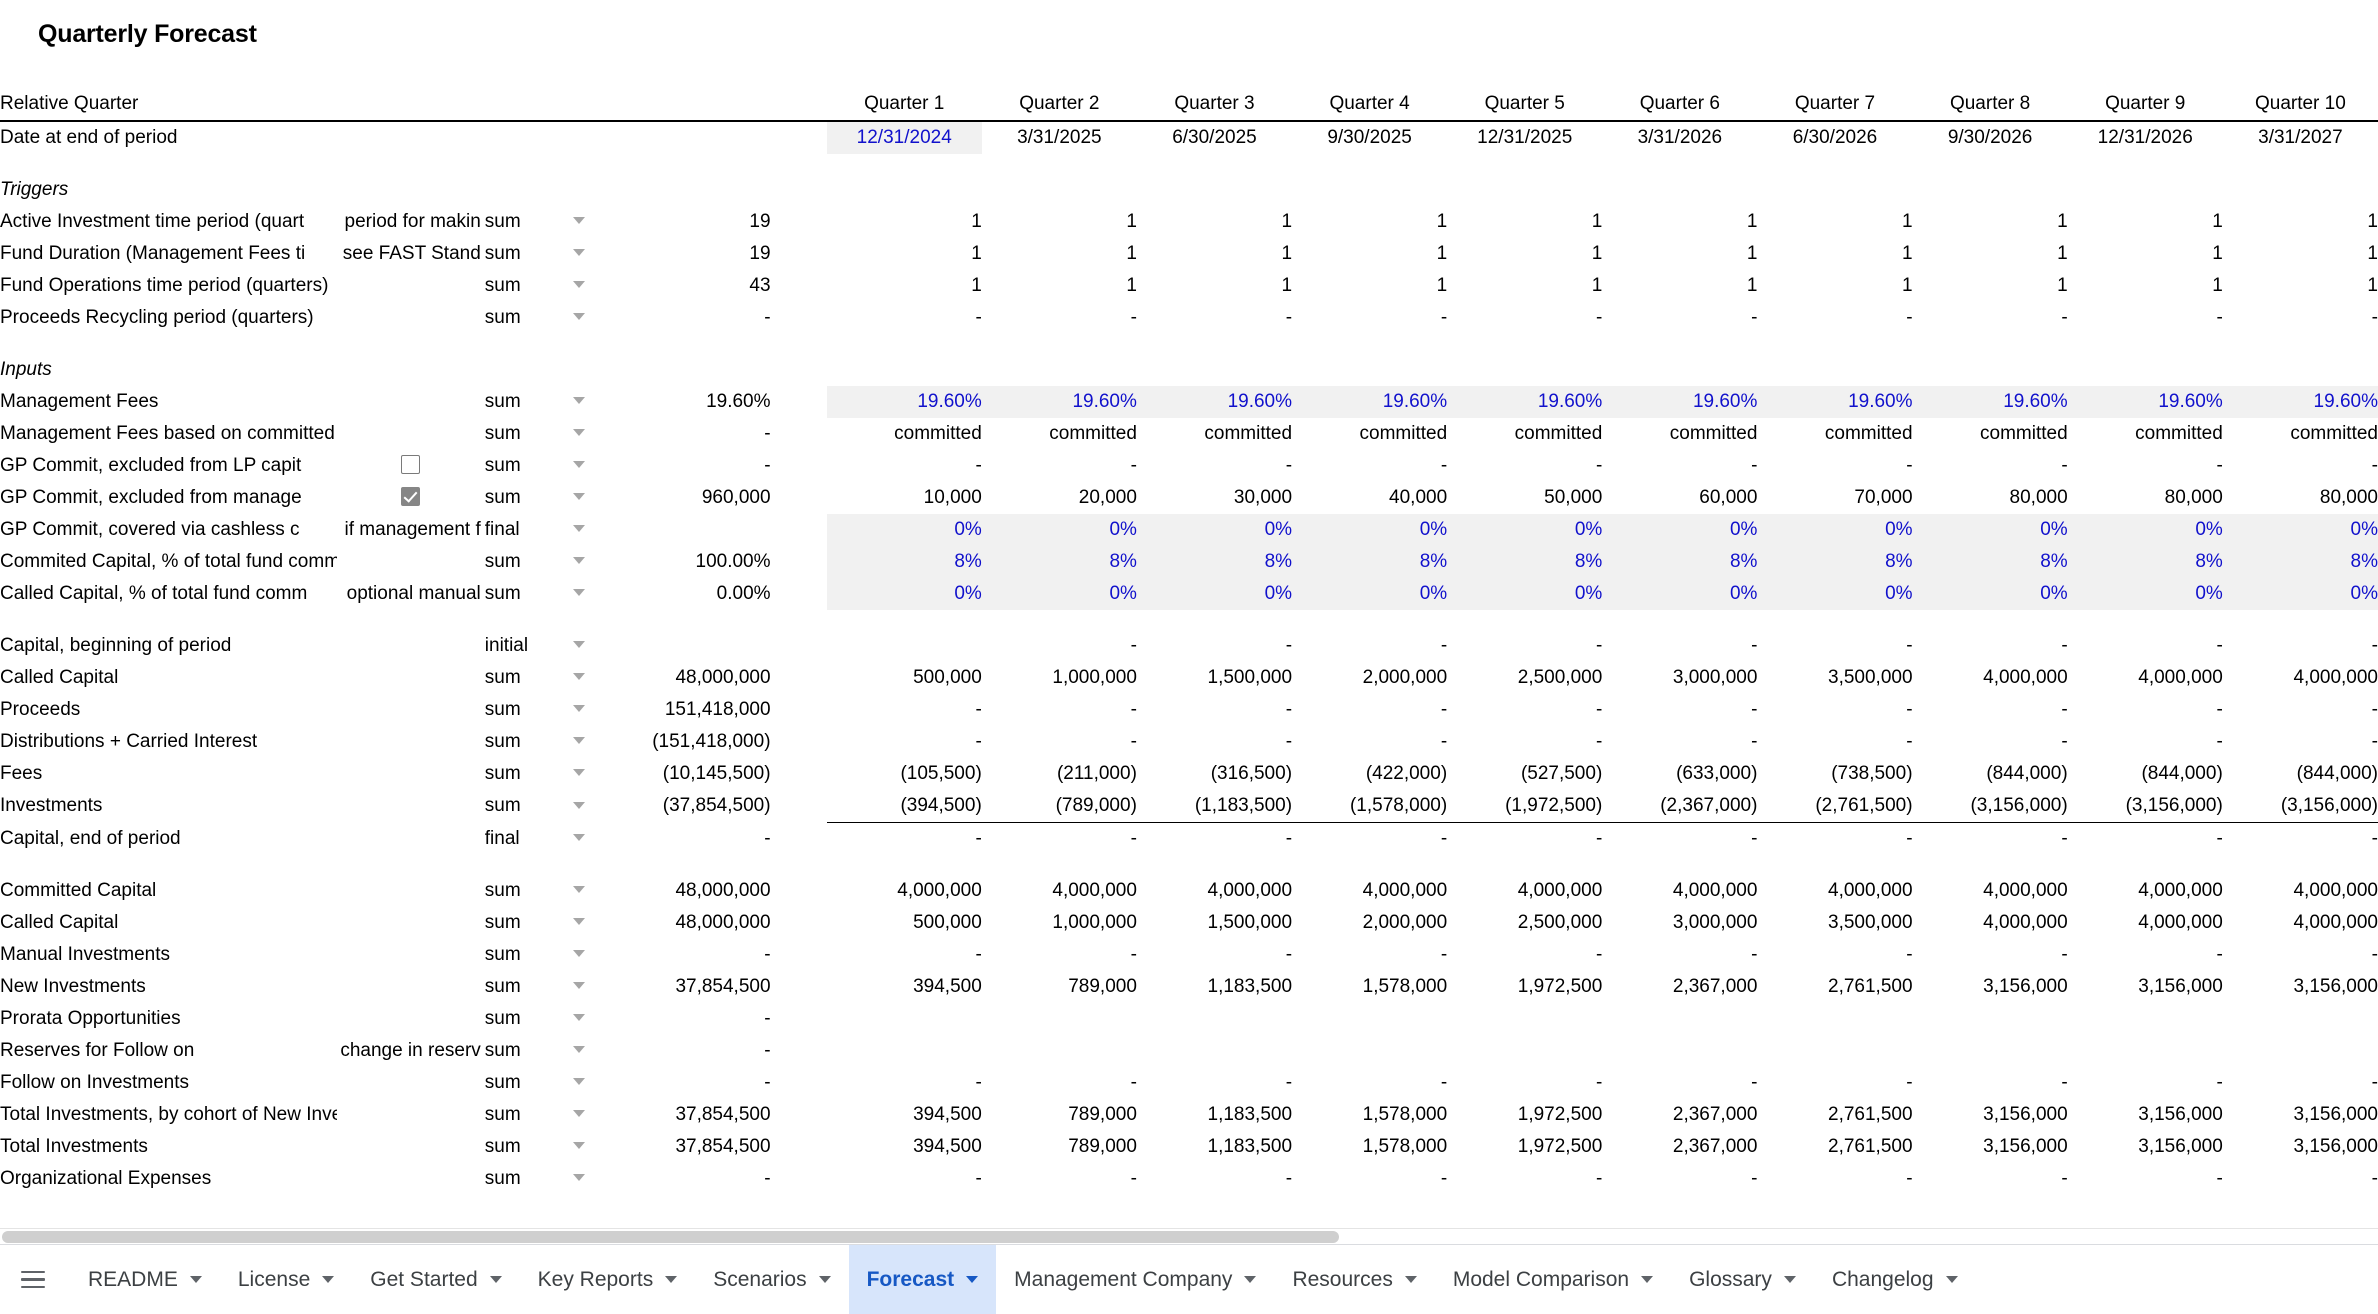 The height and width of the screenshot is (1314, 2378). Describe the element at coordinates (771, 1279) in the screenshot. I see `sheet-tab-scenarios: Scenarios` at that location.